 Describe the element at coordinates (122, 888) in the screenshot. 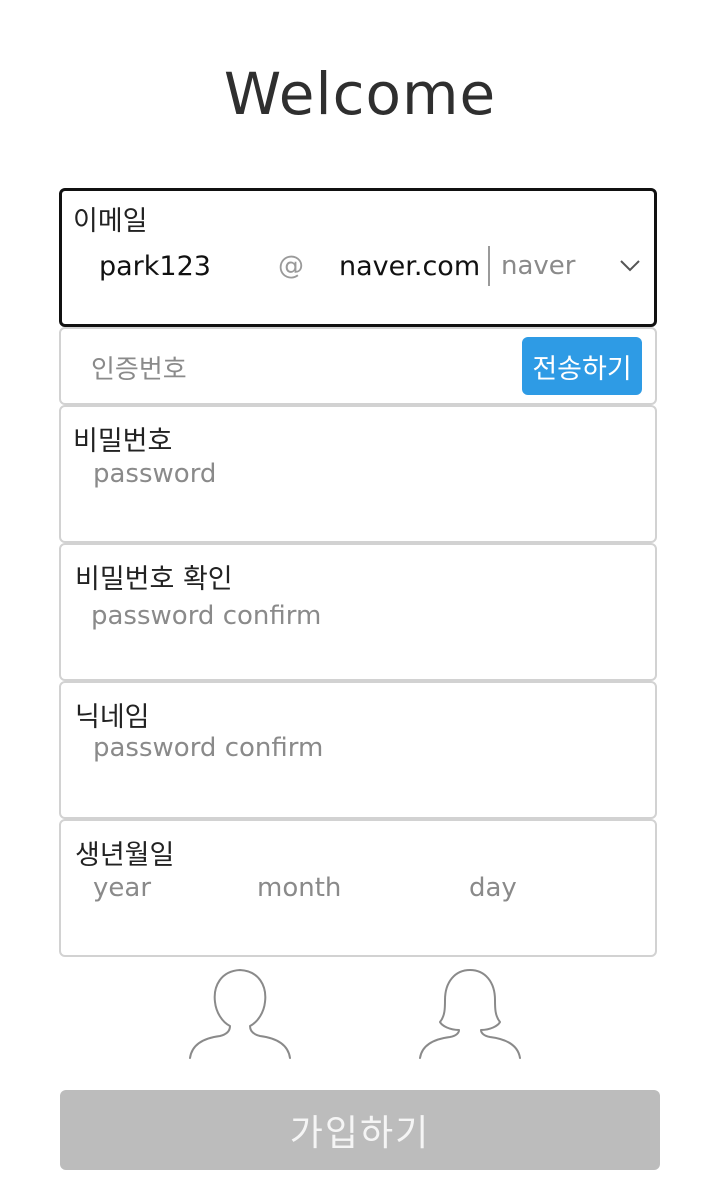

I see `birth-year-input: year` at that location.